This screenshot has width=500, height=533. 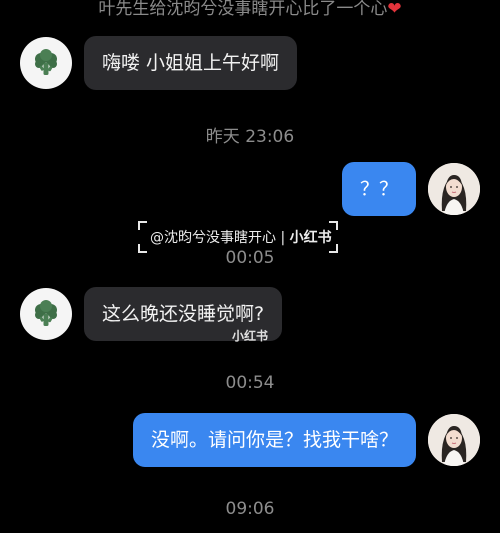 I want to click on like-notice-text: 叶先生给沈昀兮没事瞎开心比了一个心, so click(x=243, y=9).